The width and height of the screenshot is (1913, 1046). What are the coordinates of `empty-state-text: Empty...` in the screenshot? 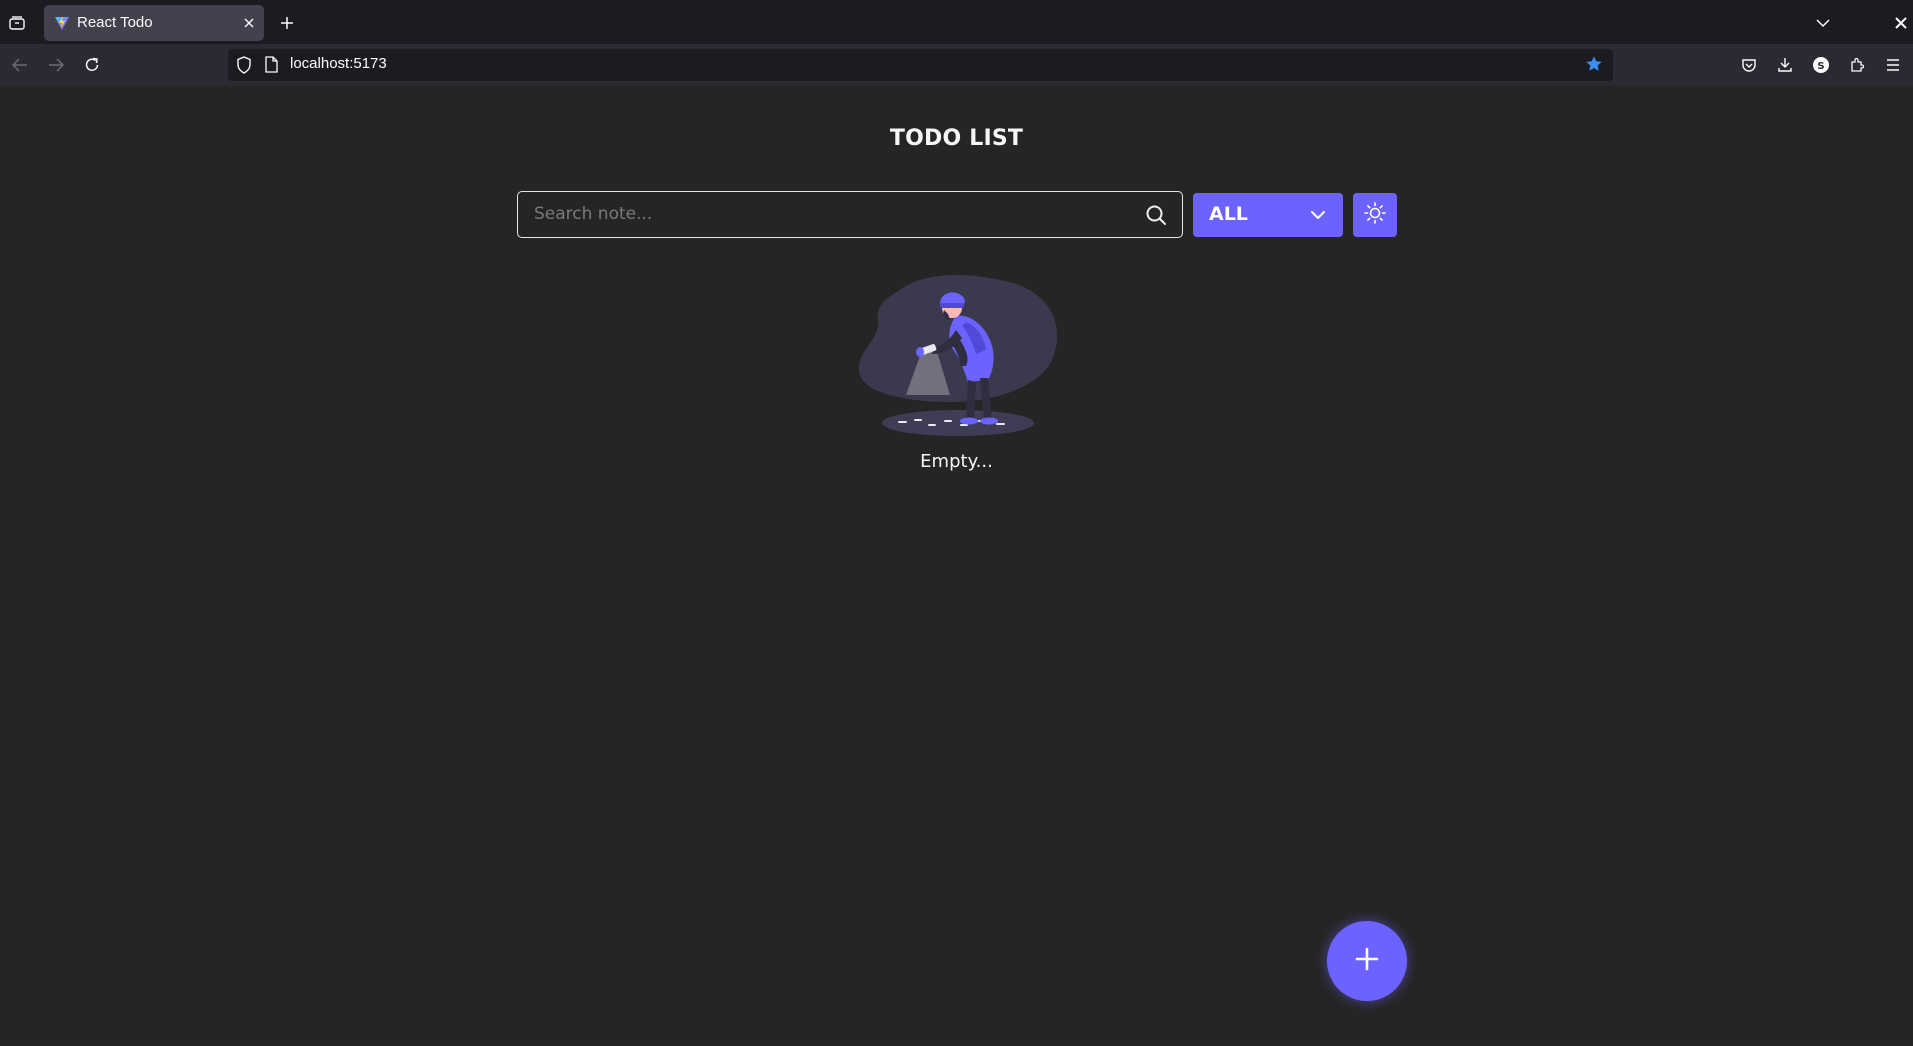 It's located at (956, 461).